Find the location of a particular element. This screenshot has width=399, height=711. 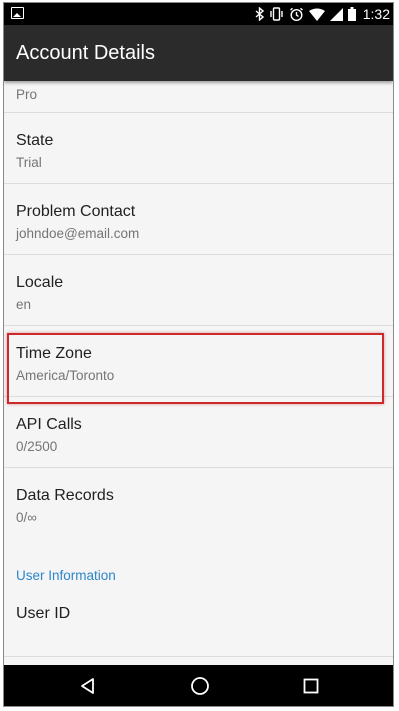

vibrate-icon is located at coordinates (276, 14).